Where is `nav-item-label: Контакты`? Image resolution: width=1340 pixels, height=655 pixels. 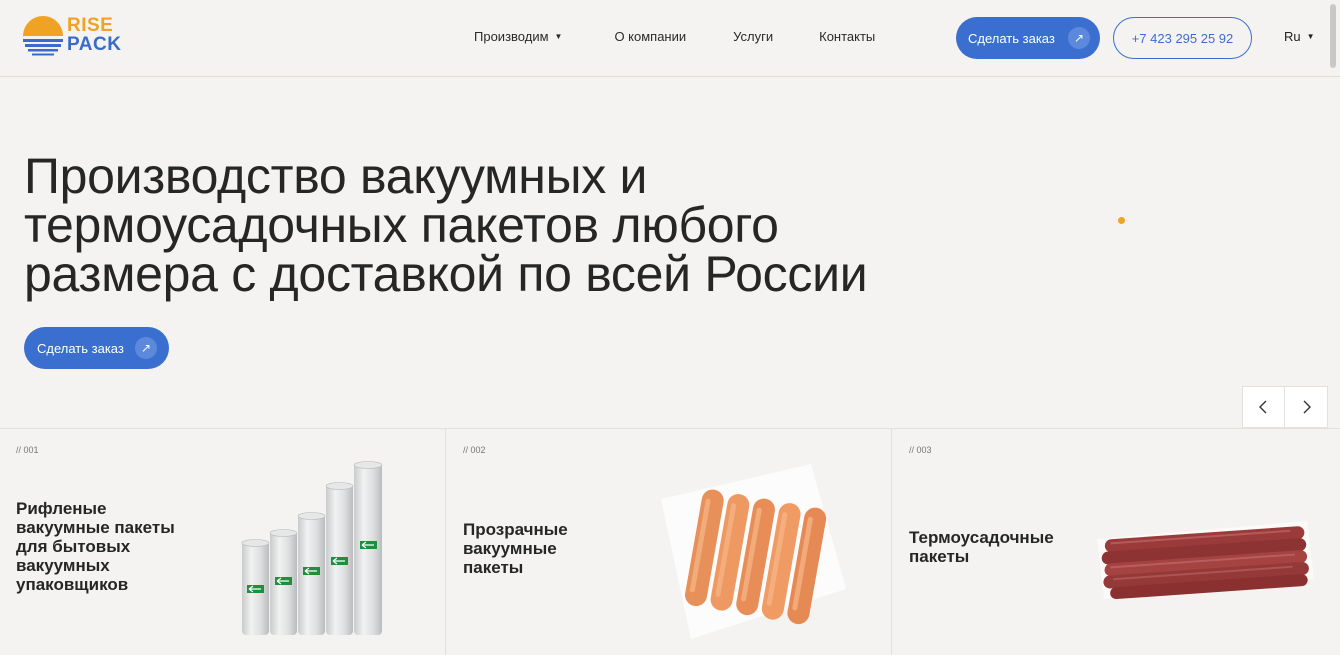 nav-item-label: Контакты is located at coordinates (847, 36).